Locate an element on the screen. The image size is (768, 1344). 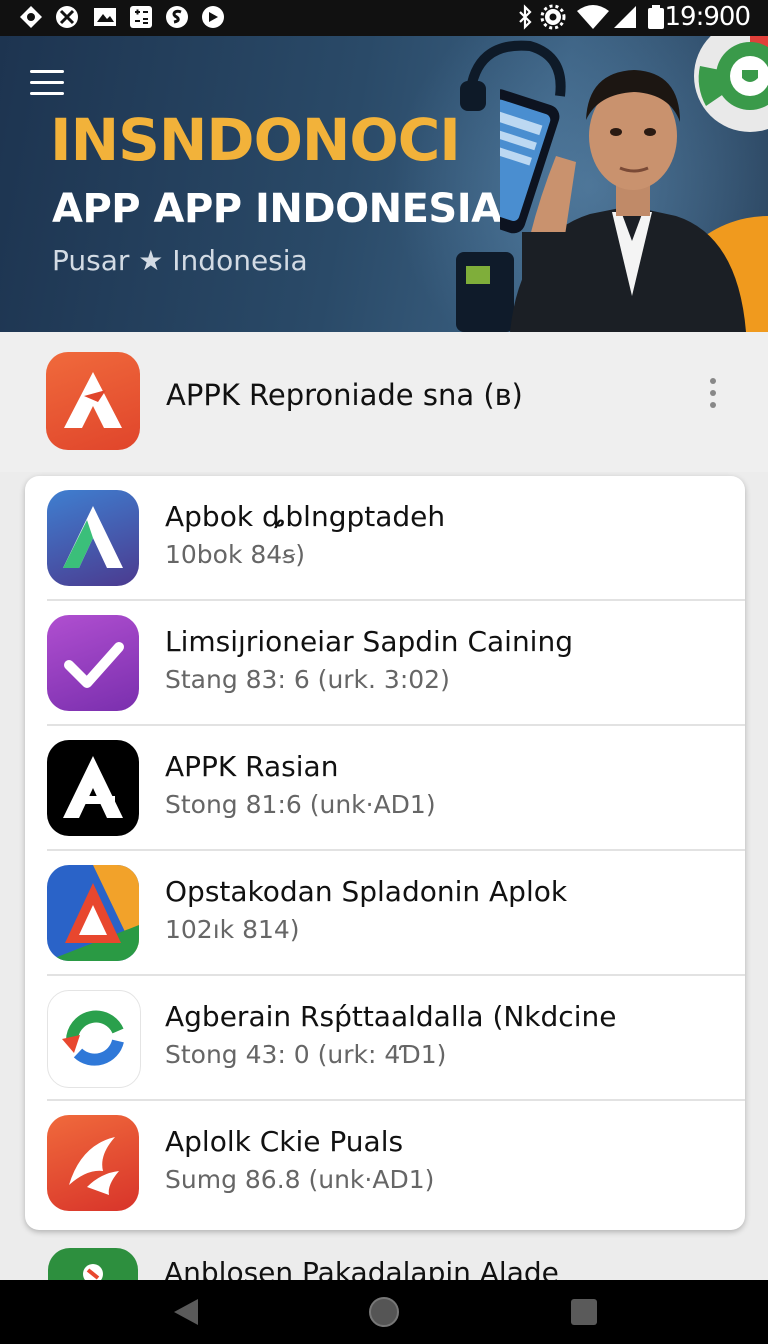
app-name: Aplolk Ckie Puals is located at coordinates (284, 1141).